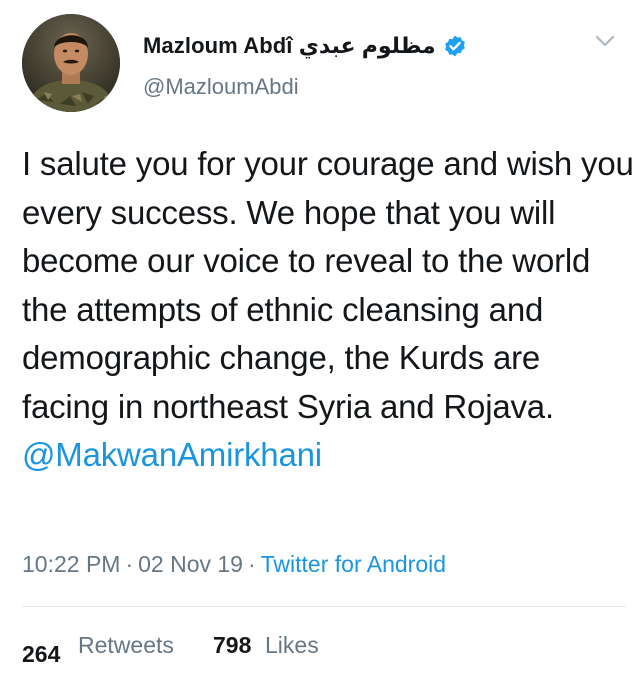 The width and height of the screenshot is (639, 681). Describe the element at coordinates (71, 564) in the screenshot. I see `tweet-time: 10:22 PM` at that location.